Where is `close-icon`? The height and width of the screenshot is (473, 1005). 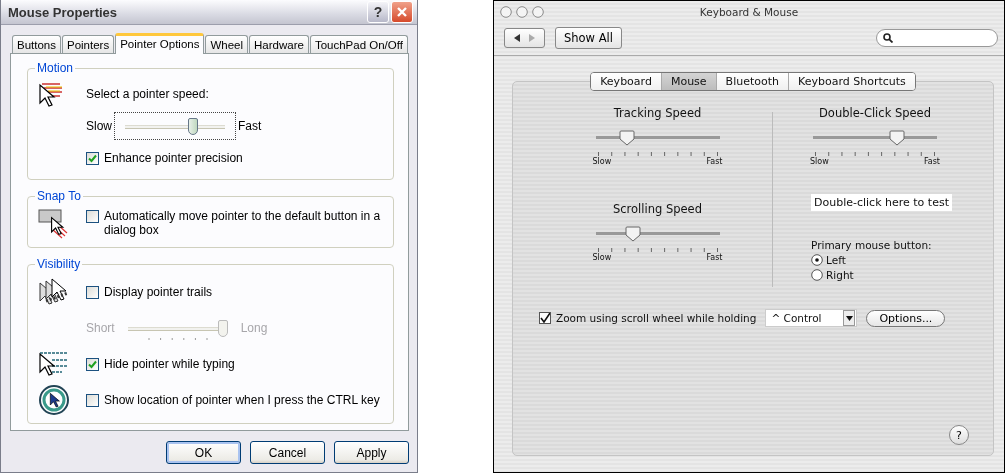
close-icon is located at coordinates (402, 12).